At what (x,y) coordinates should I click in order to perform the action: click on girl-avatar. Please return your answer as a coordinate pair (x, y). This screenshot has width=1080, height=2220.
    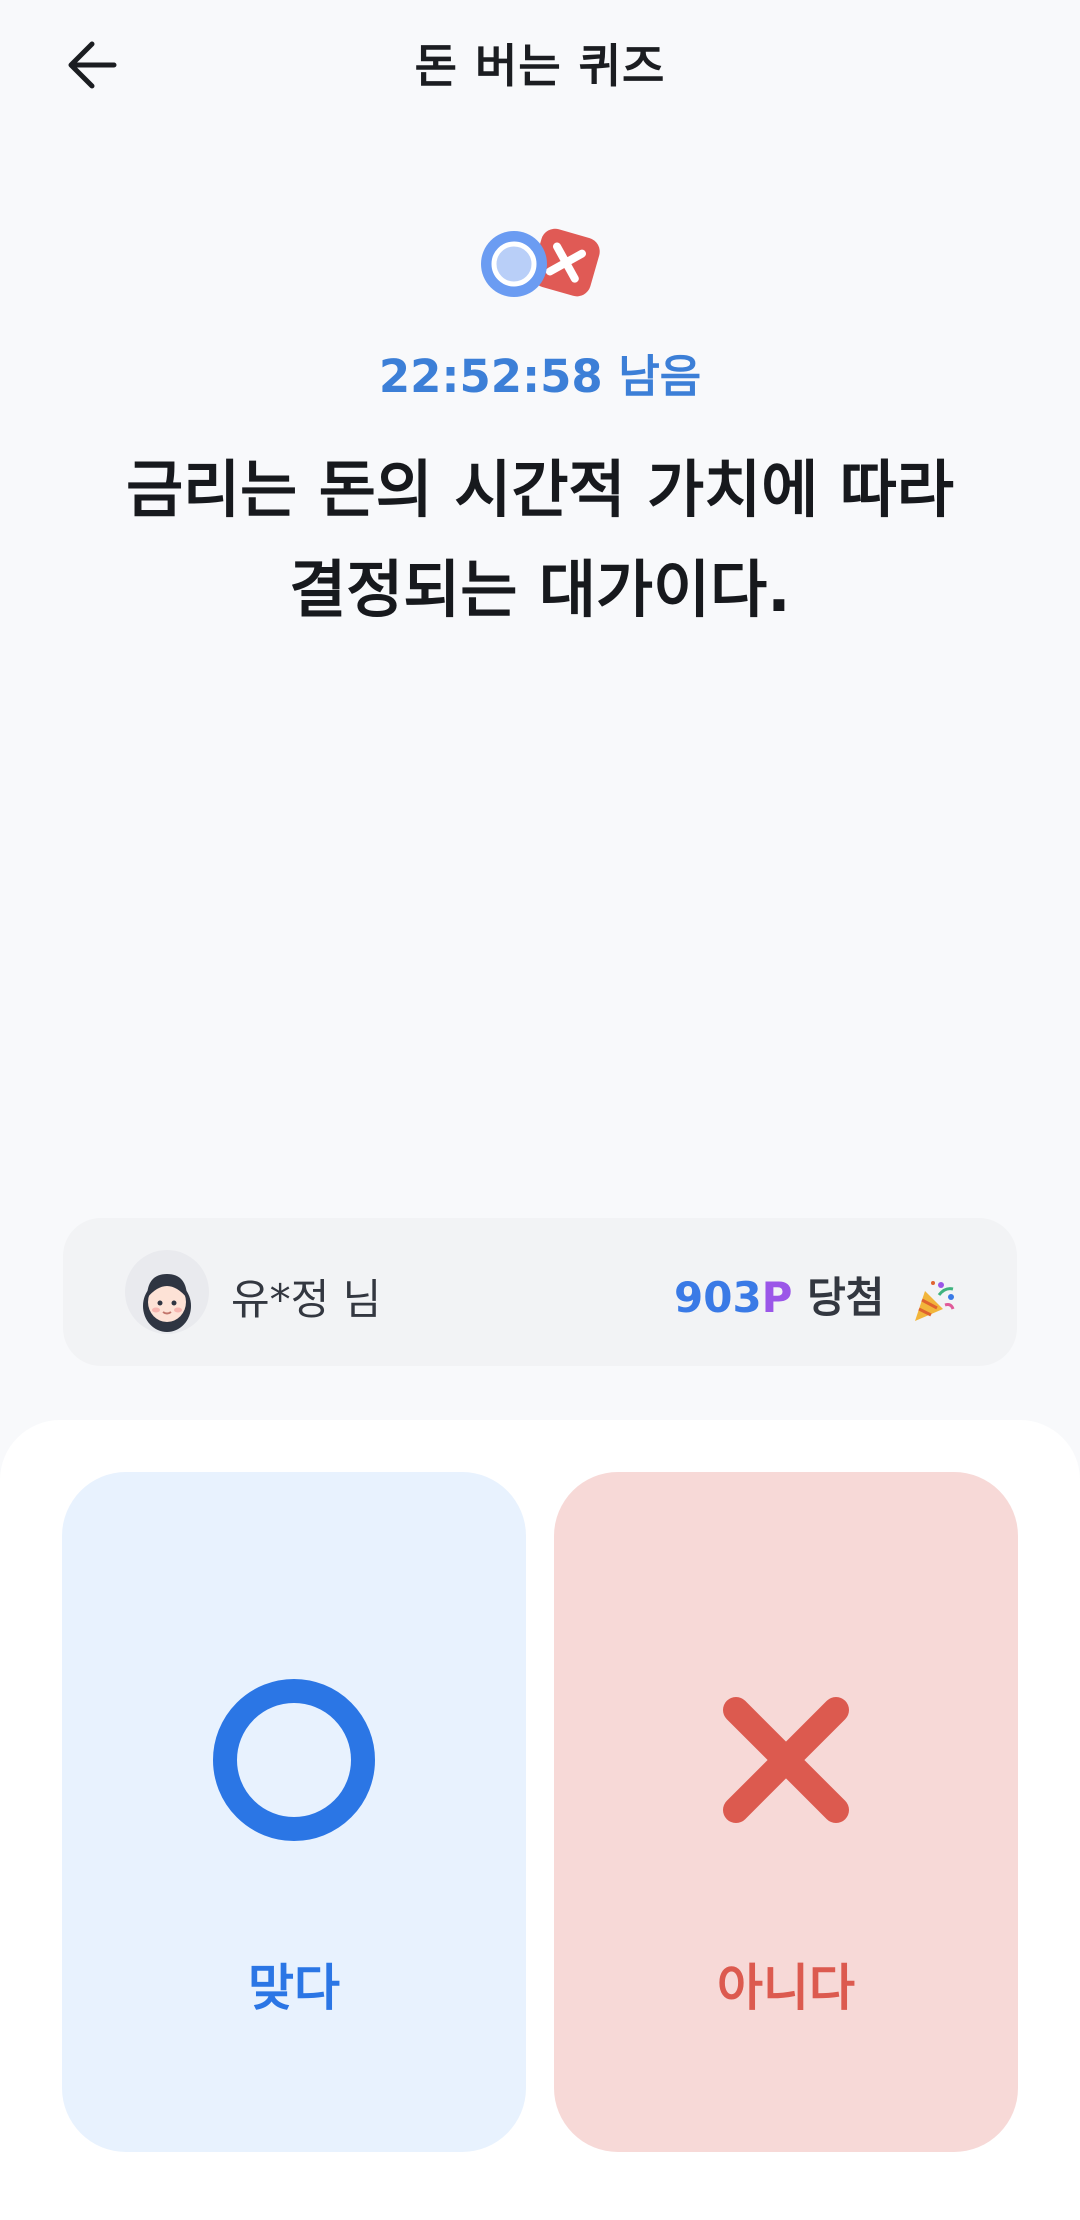
    Looking at the image, I should click on (167, 1292).